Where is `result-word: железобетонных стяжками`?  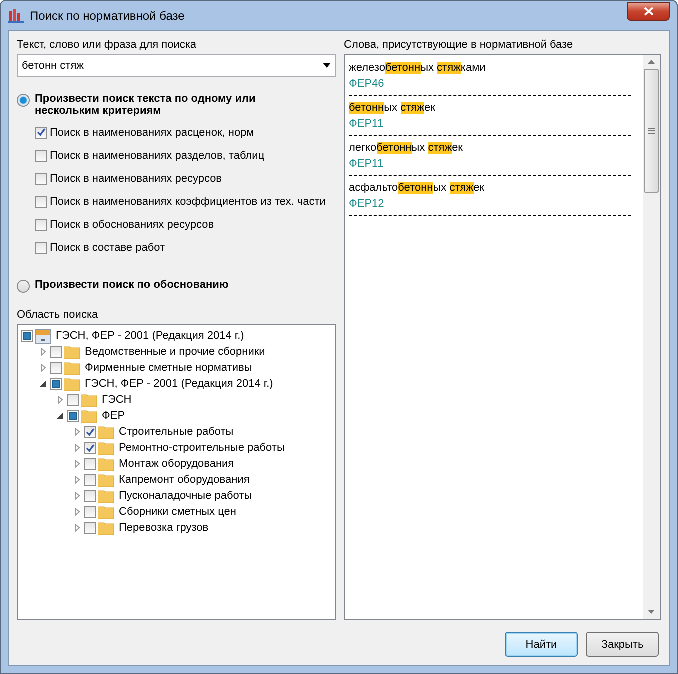
result-word: железобетонных стяжками is located at coordinates (495, 68).